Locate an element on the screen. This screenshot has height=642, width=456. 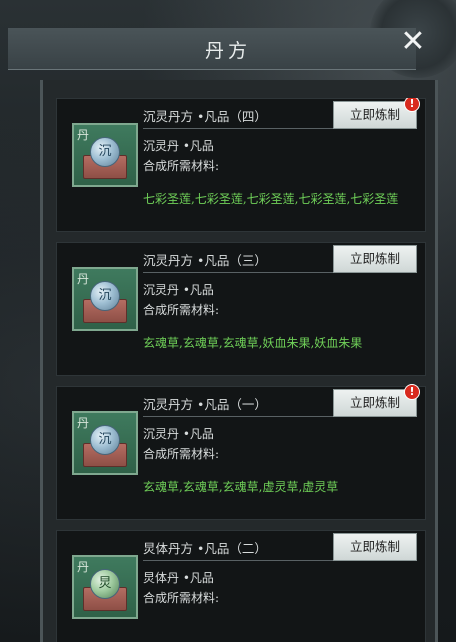
pill-recipe-icon: 丹 炅 is located at coordinates (105, 587).